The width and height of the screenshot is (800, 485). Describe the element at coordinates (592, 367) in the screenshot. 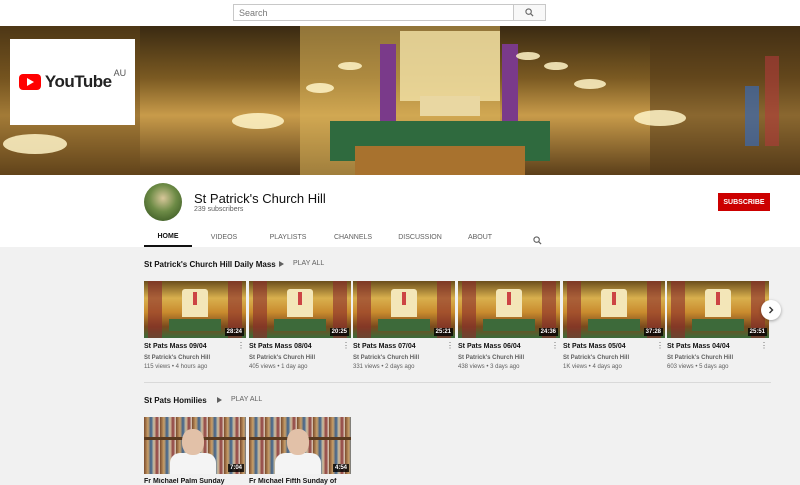

I see `video-meta: 1K views • 4 days ago` at that location.